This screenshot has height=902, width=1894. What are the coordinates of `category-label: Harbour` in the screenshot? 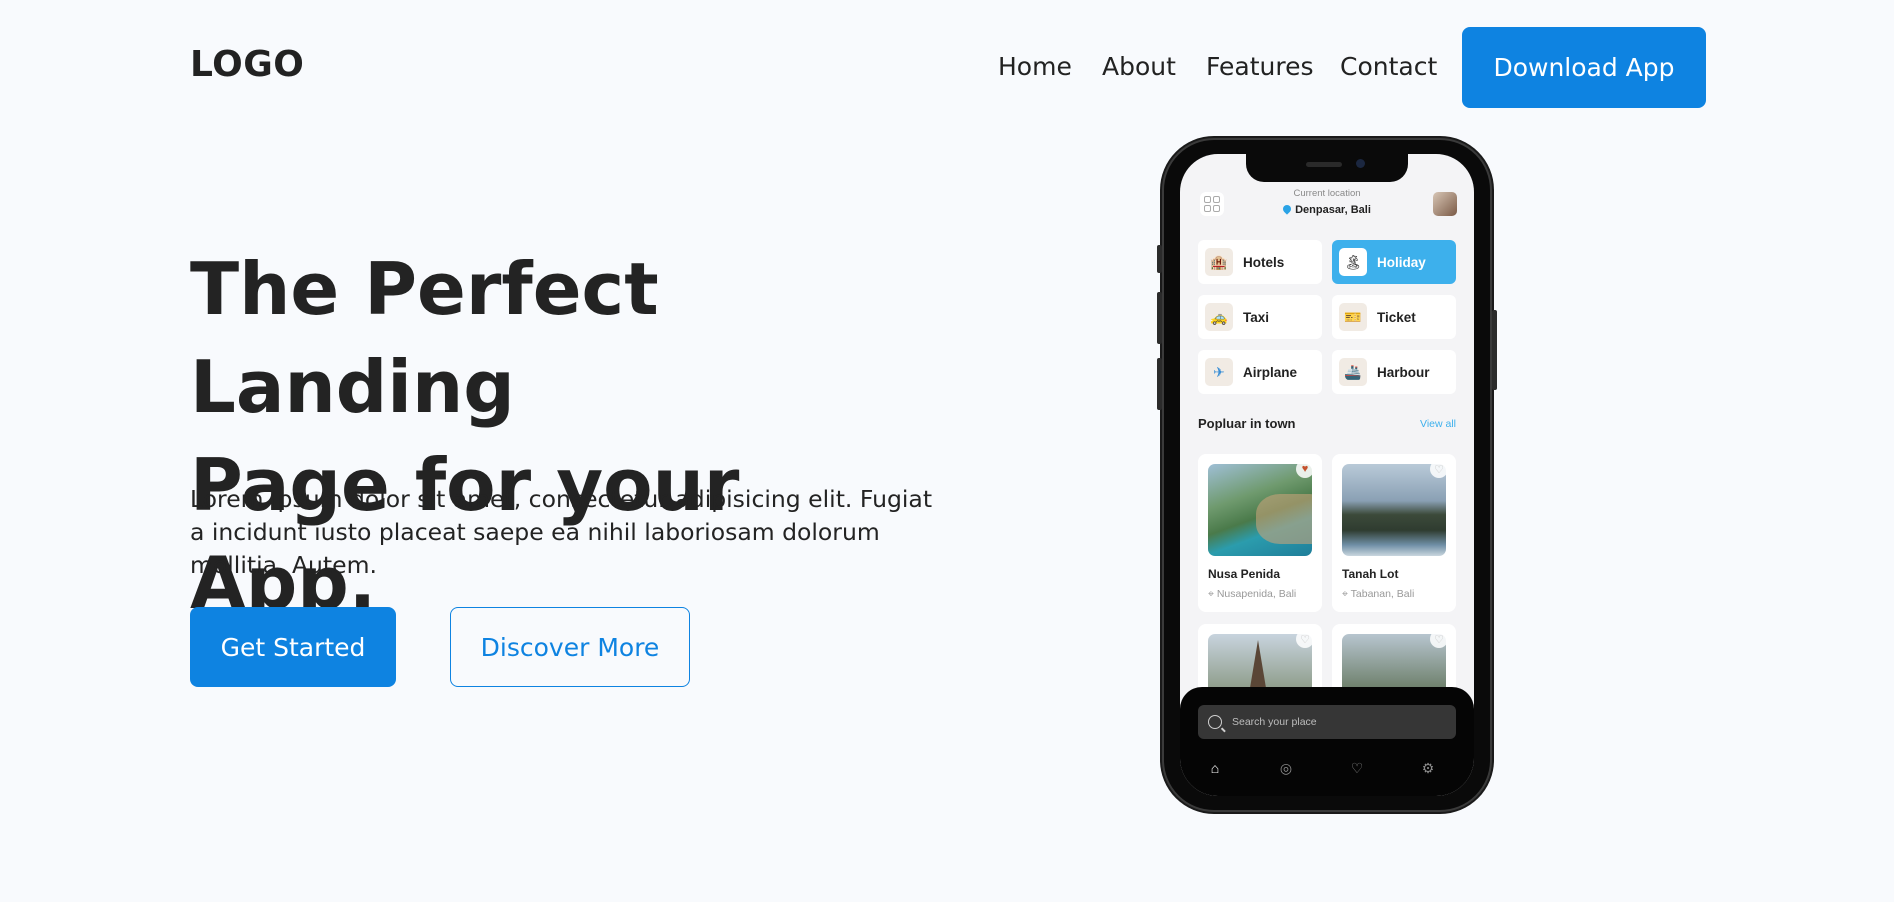 It's located at (1403, 372).